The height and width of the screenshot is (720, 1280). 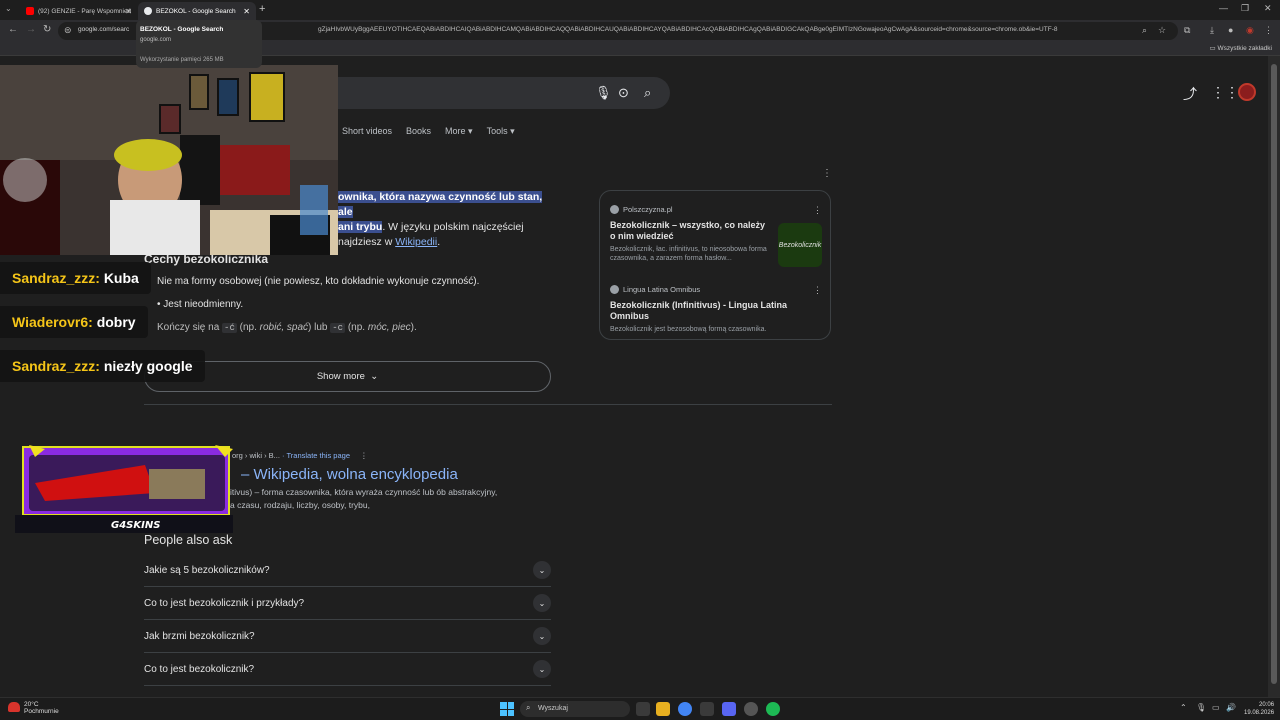 I want to click on feature-text: ) lub, so click(x=318, y=327).